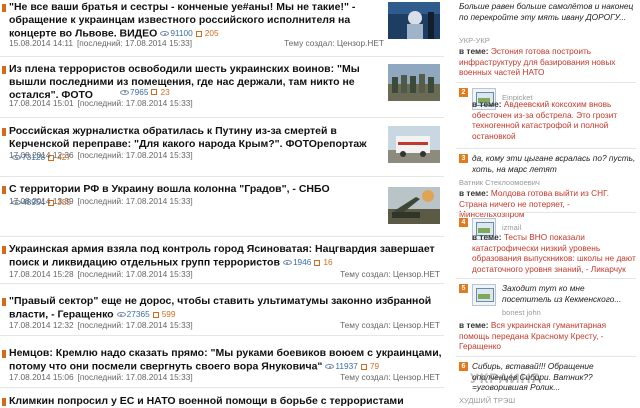  What do you see at coordinates (101, 325) in the screenshot?
I see `news-meta: 17.08.2014 12:32 [последний` at bounding box center [101, 325].